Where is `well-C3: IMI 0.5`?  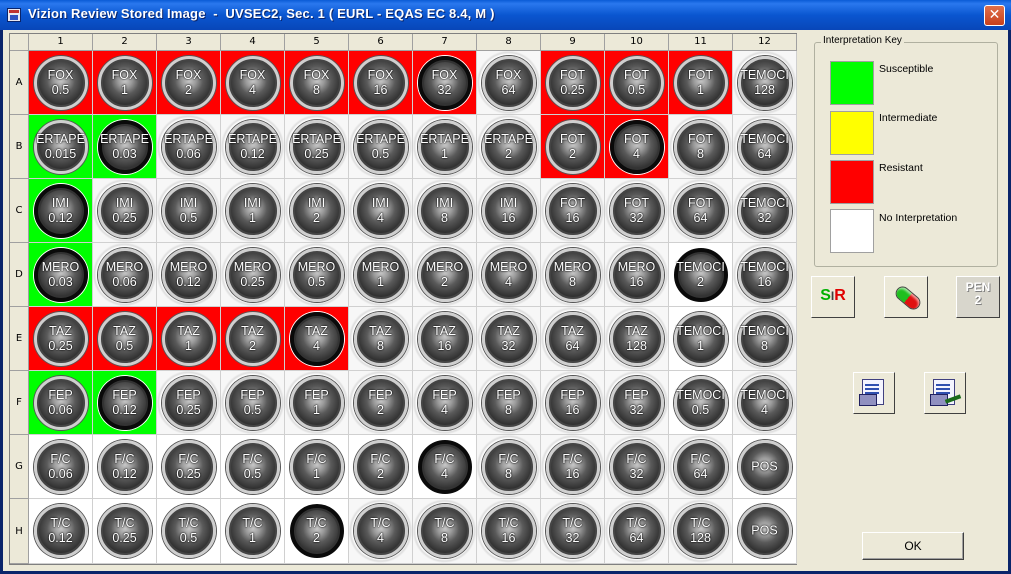
well-C3: IMI 0.5 is located at coordinates (189, 211).